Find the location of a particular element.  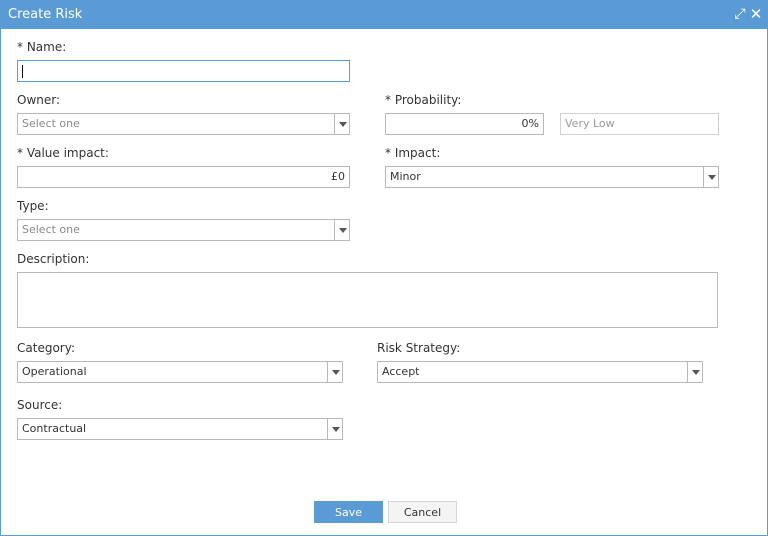

probability-level-value: Very Low is located at coordinates (590, 123).